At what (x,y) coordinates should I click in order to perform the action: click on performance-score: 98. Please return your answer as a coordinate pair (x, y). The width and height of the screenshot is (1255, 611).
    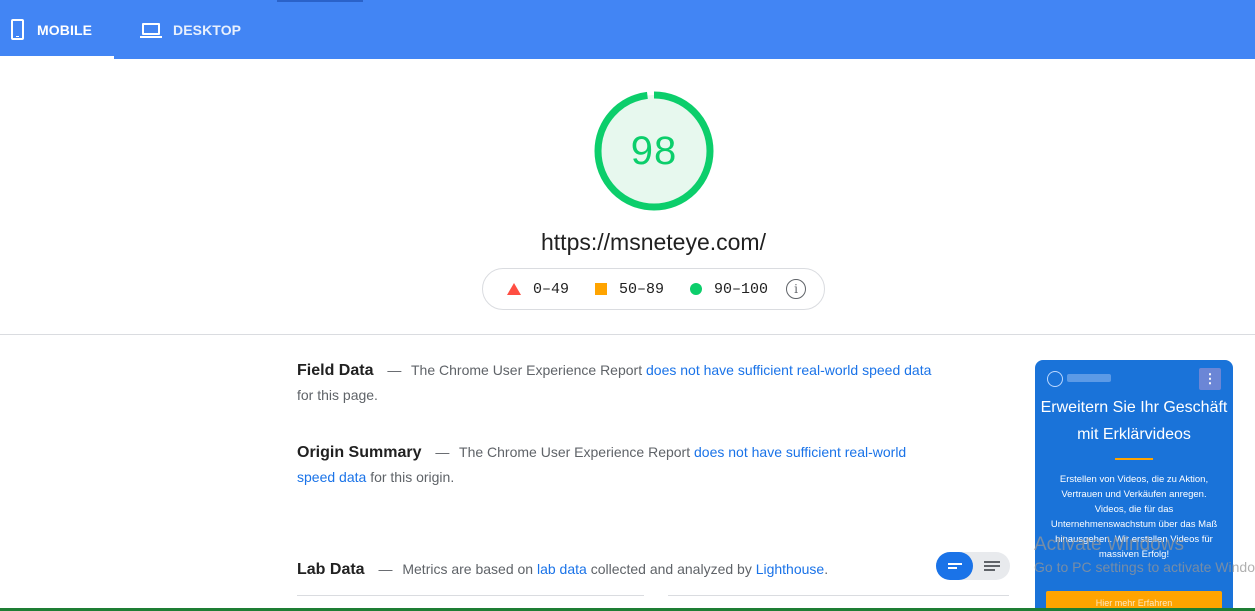
    Looking at the image, I should click on (654, 150).